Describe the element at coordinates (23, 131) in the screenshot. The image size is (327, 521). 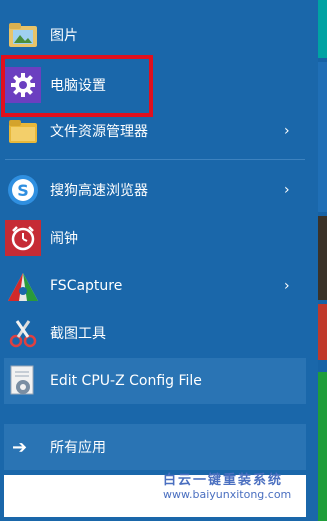
I see `folder-icon` at that location.